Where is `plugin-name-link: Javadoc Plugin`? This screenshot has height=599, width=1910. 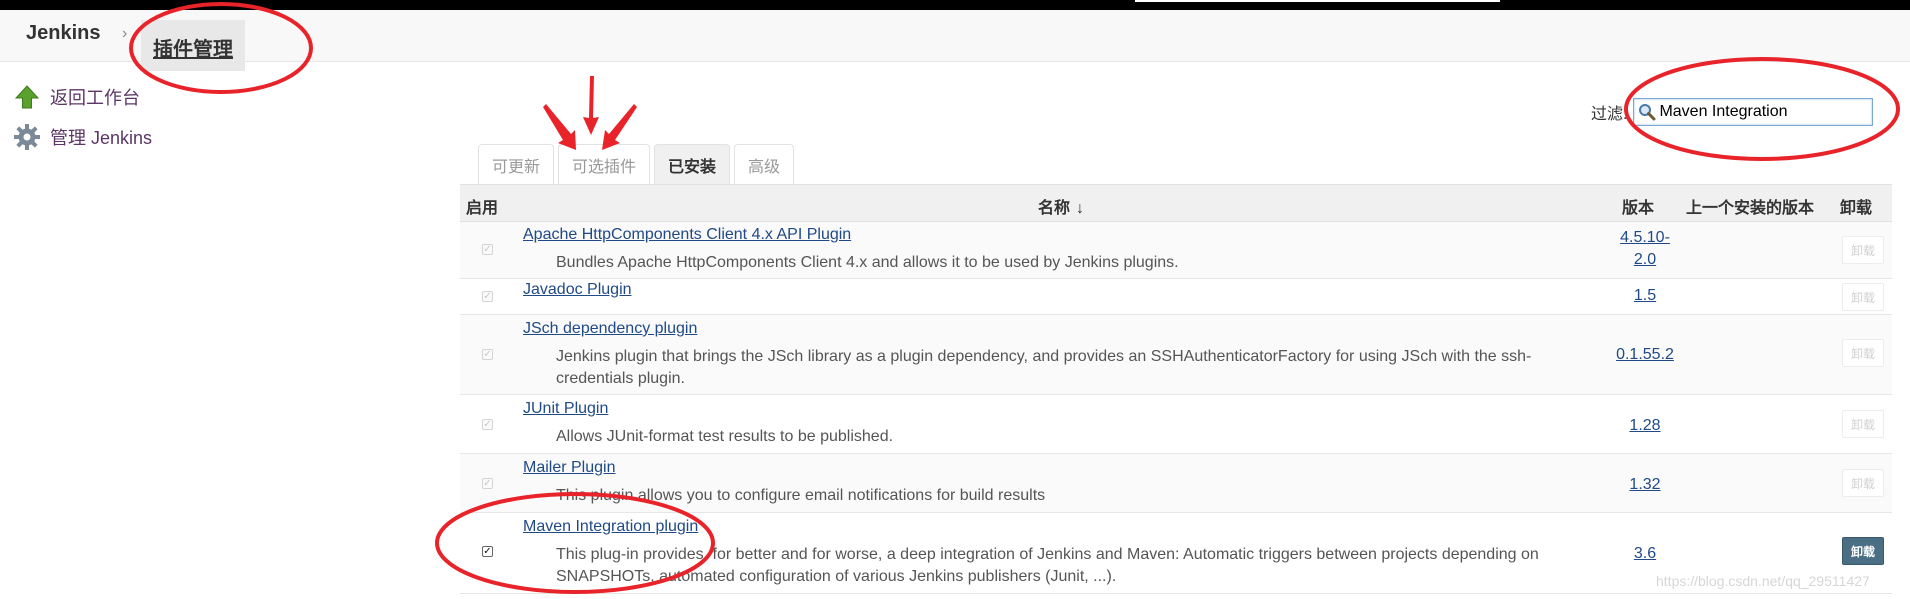 plugin-name-link: Javadoc Plugin is located at coordinates (577, 290).